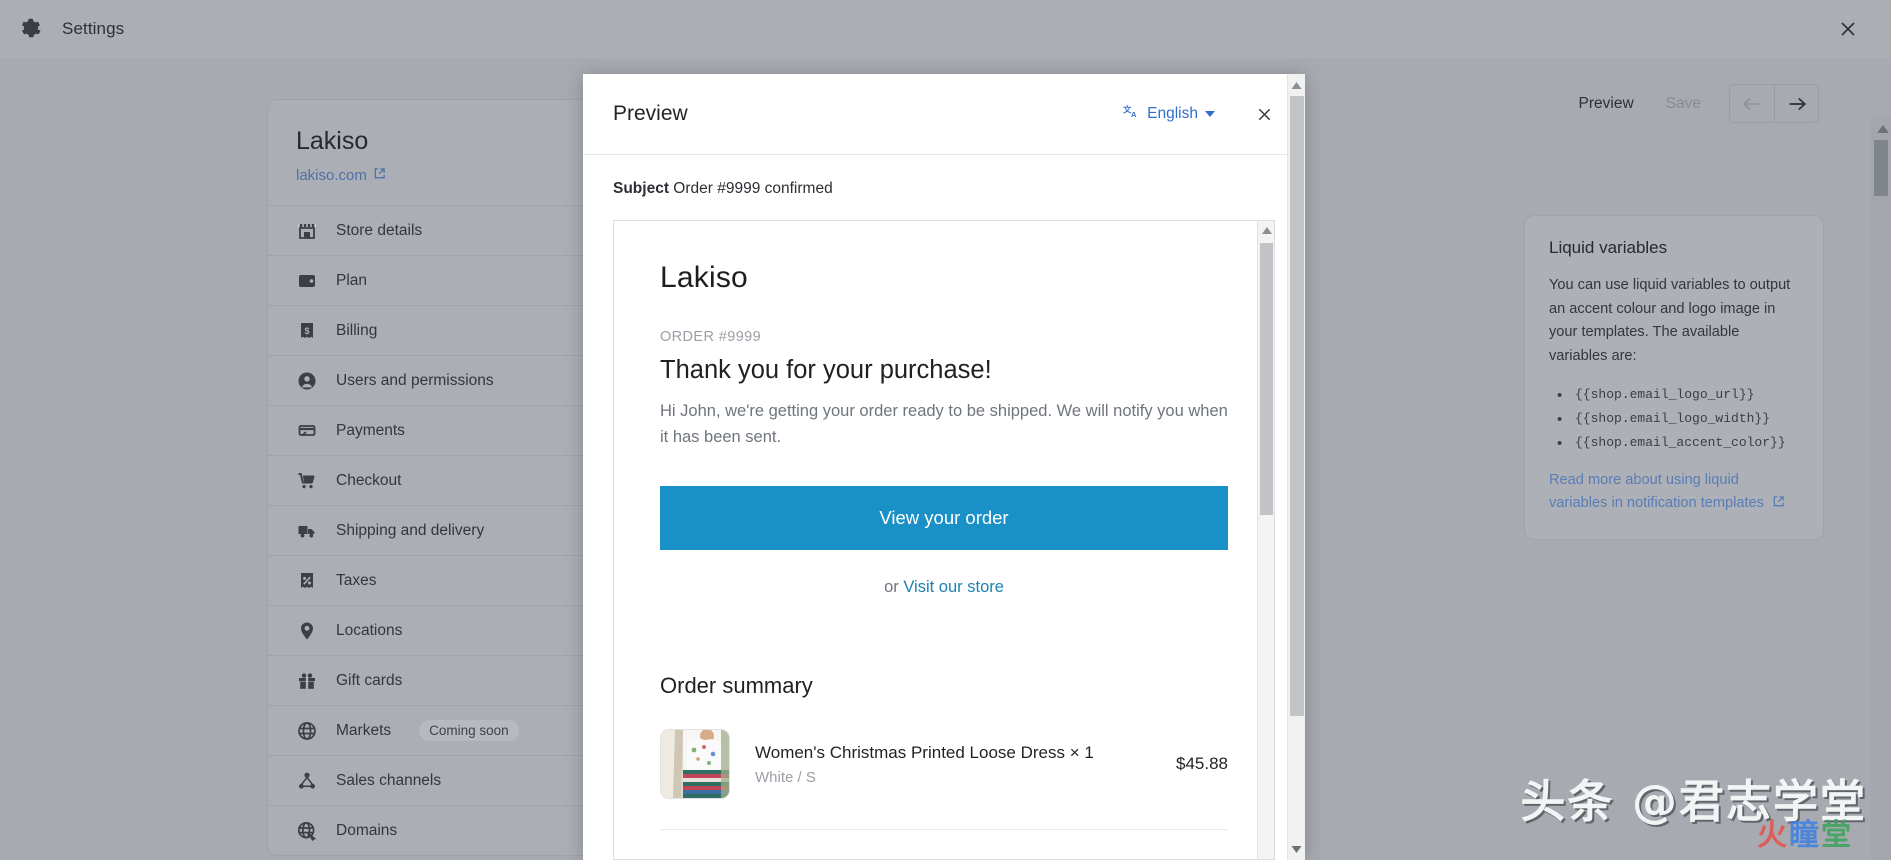 The image size is (1891, 860). I want to click on editor-toolbar: Preview Save, so click(1691, 103).